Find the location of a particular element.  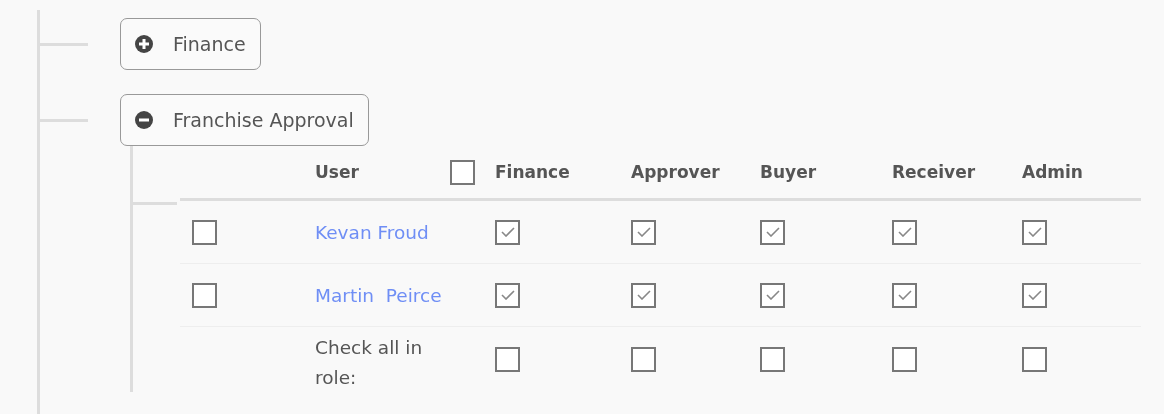

group-node: Franchise Approval is located at coordinates (244, 120).